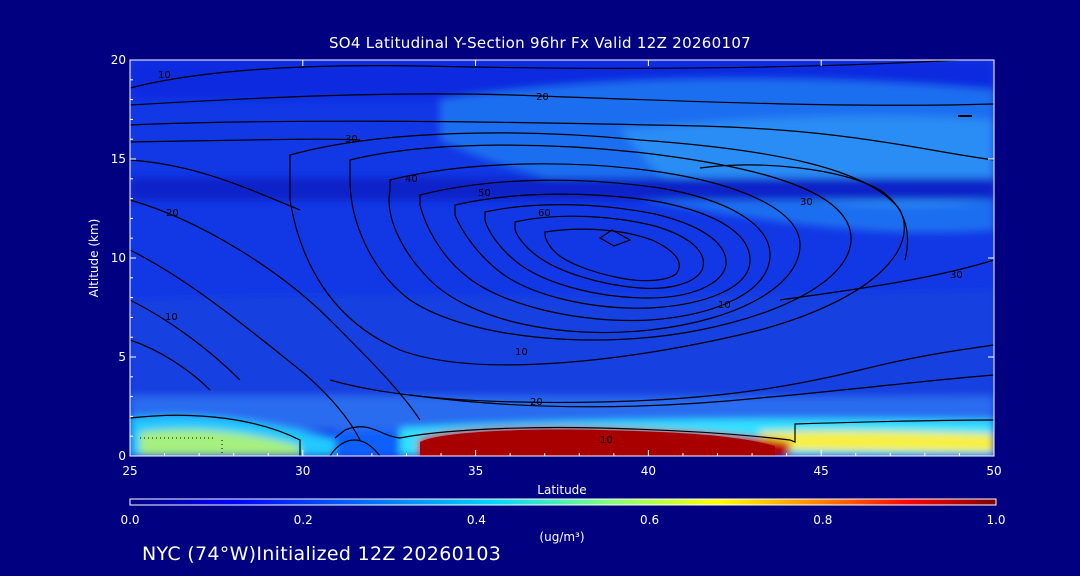  I want to click on y-tick-label: 15, so click(118, 159).